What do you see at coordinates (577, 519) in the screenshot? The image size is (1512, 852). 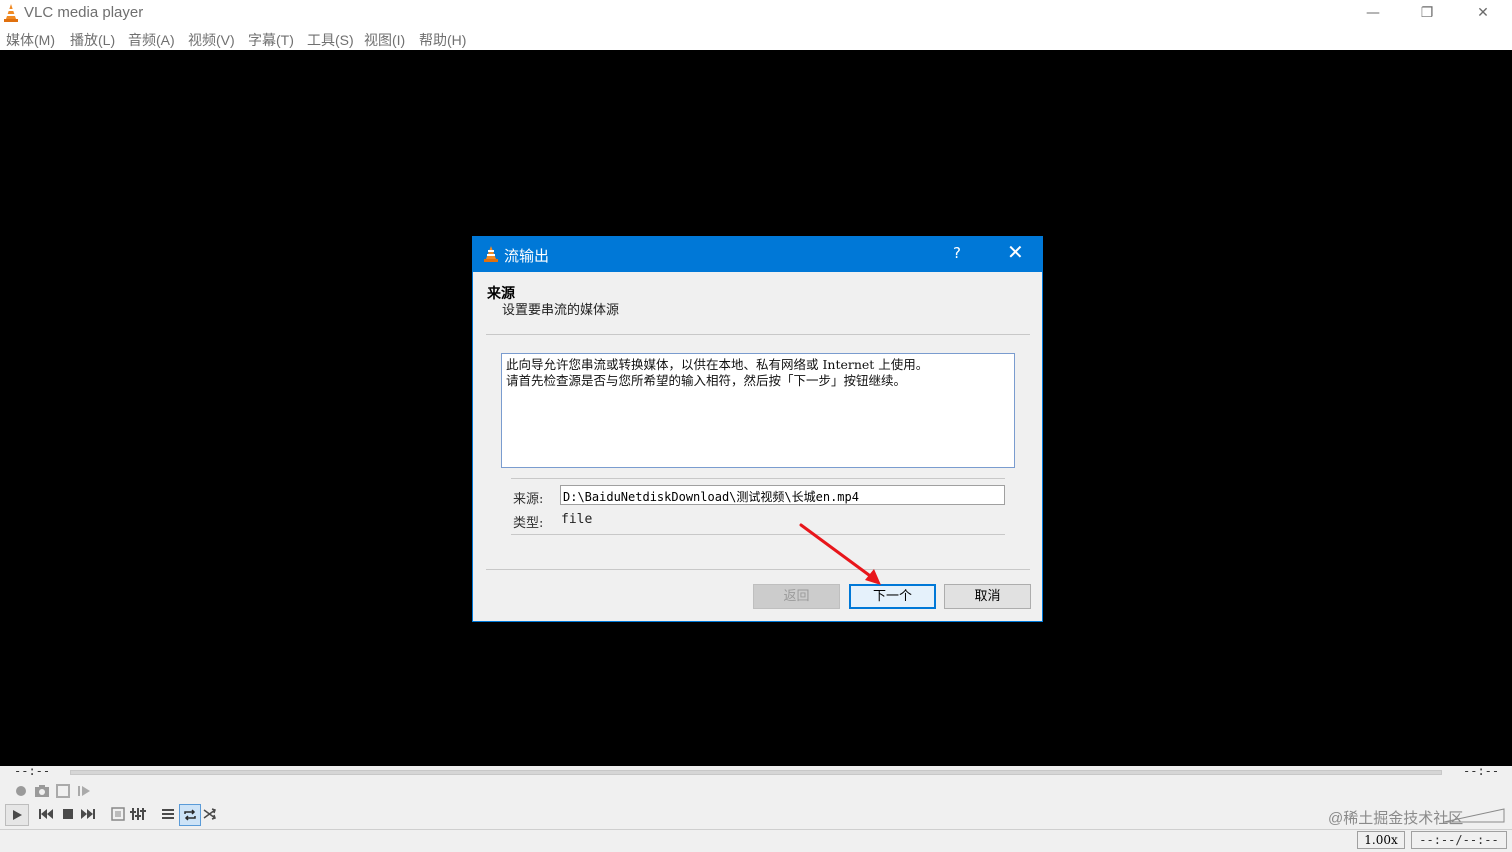 I see `type-value: file` at bounding box center [577, 519].